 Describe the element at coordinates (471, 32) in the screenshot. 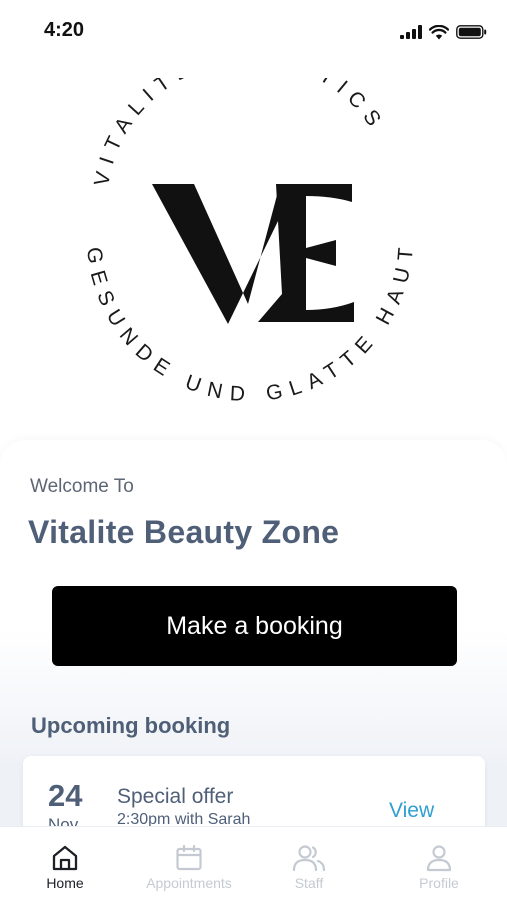

I see `battery-icon` at that location.